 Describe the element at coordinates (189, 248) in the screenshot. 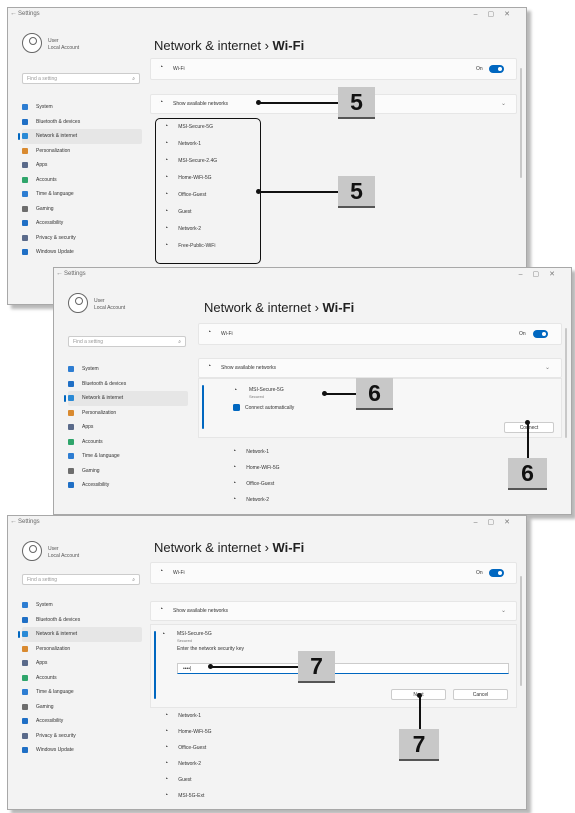

I see `network-item: ◔ Free-Public-WiFi` at that location.